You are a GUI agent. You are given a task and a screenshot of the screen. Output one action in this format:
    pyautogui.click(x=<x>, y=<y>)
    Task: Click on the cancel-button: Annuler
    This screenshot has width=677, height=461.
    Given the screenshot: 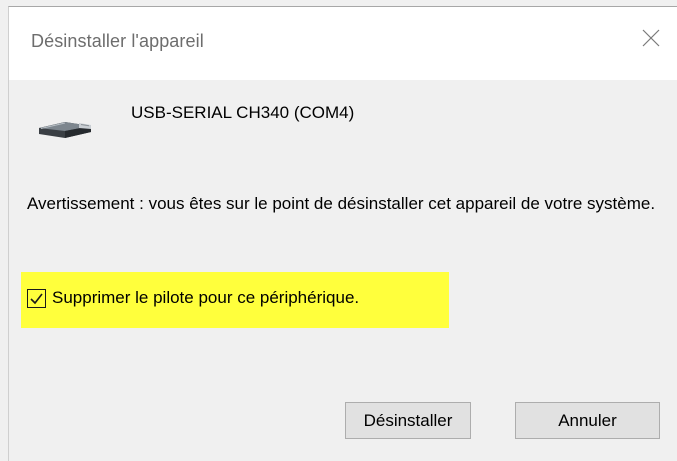 What is the action you would take?
    pyautogui.click(x=587, y=420)
    